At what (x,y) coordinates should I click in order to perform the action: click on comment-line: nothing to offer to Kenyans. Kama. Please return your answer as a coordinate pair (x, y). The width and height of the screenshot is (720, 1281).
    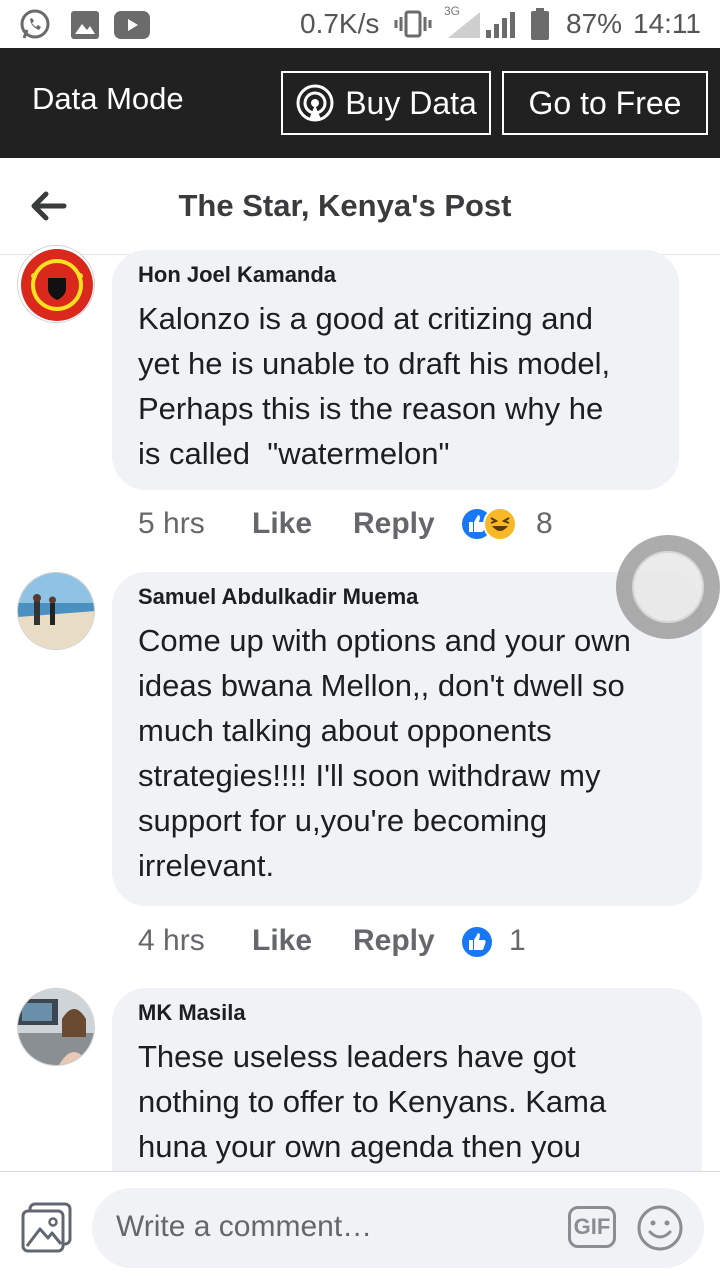
    Looking at the image, I should click on (372, 1101).